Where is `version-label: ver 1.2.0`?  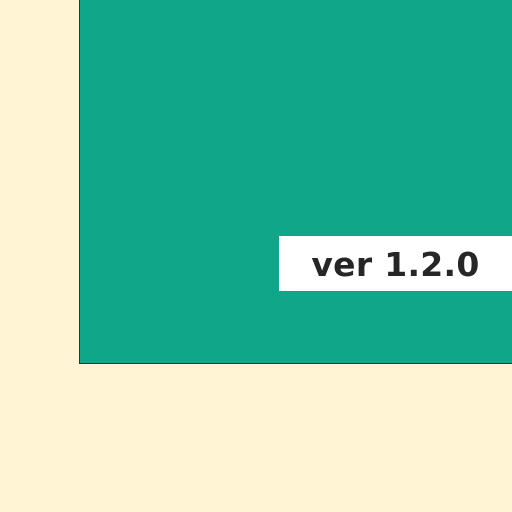 version-label: ver 1.2.0 is located at coordinates (395, 264).